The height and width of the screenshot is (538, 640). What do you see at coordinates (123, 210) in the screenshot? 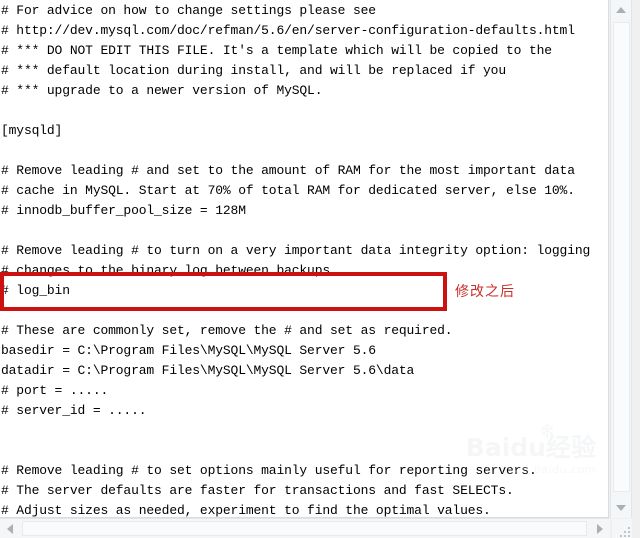
I see `code-line: # innodb_buffer_pool_size = 128M` at bounding box center [123, 210].